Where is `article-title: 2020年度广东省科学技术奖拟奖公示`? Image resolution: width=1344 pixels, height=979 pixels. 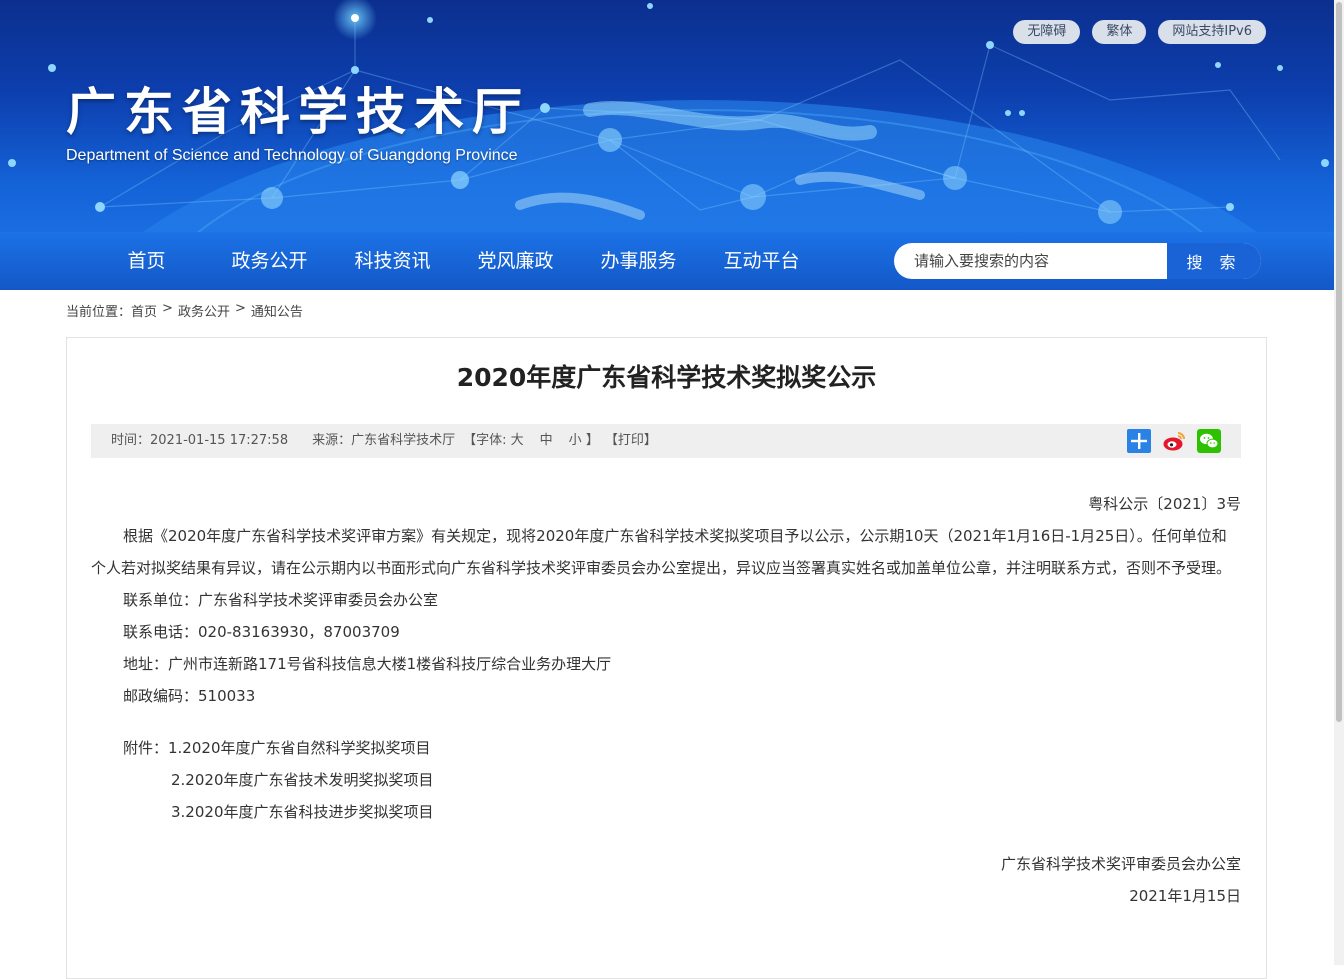 article-title: 2020年度广东省科学技术奖拟奖公示 is located at coordinates (666, 377).